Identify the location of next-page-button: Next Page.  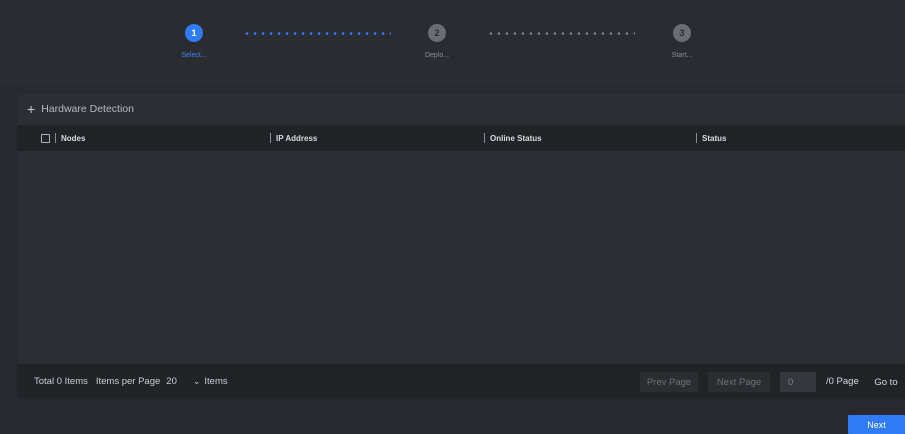
(739, 382).